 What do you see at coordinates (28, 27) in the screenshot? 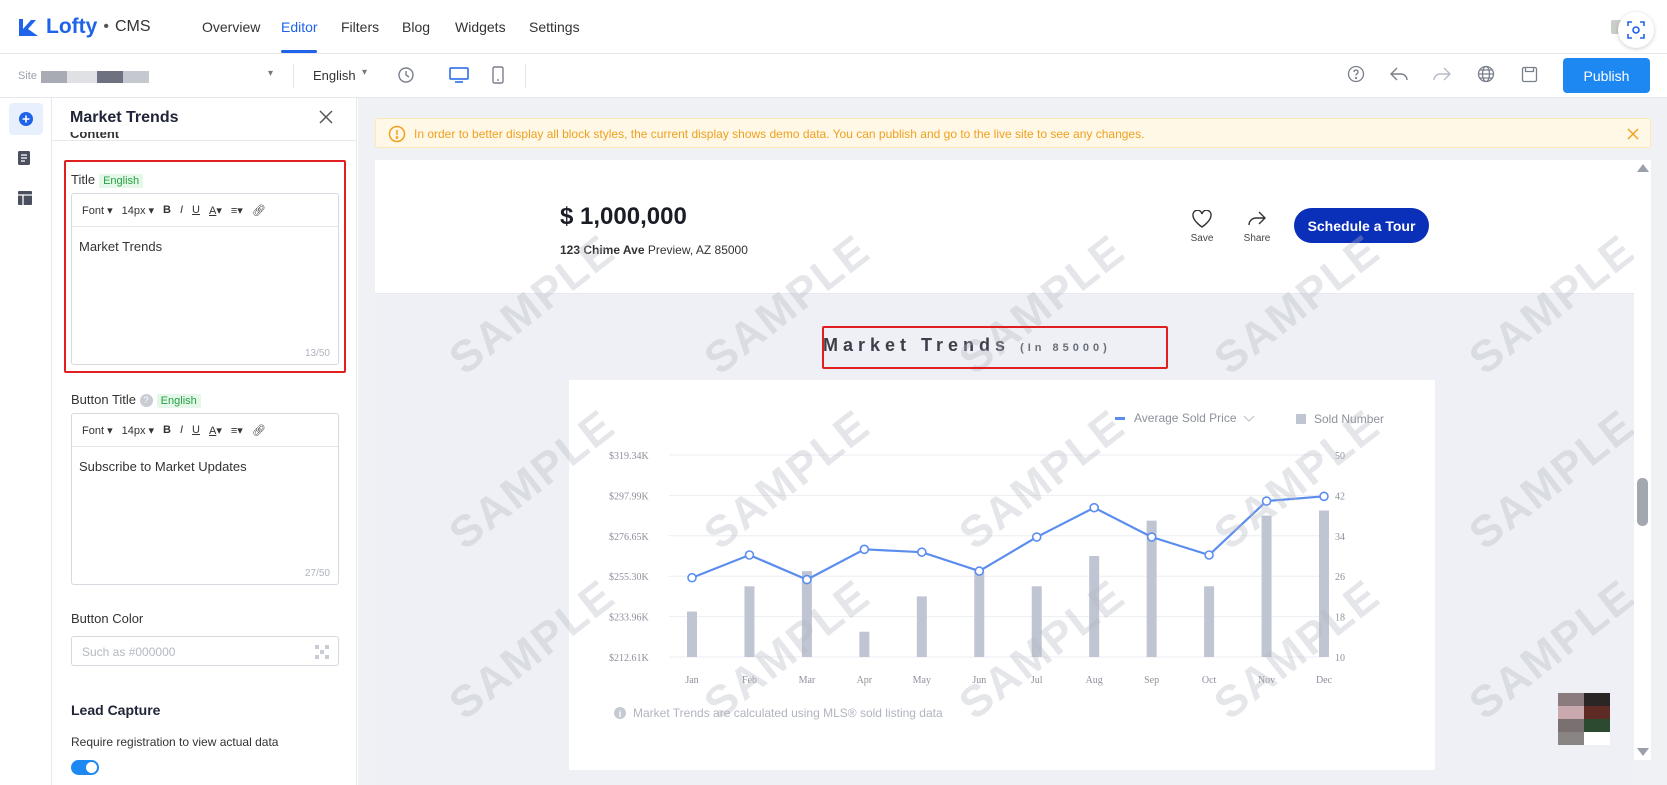
I see `lofty-logo-icon` at bounding box center [28, 27].